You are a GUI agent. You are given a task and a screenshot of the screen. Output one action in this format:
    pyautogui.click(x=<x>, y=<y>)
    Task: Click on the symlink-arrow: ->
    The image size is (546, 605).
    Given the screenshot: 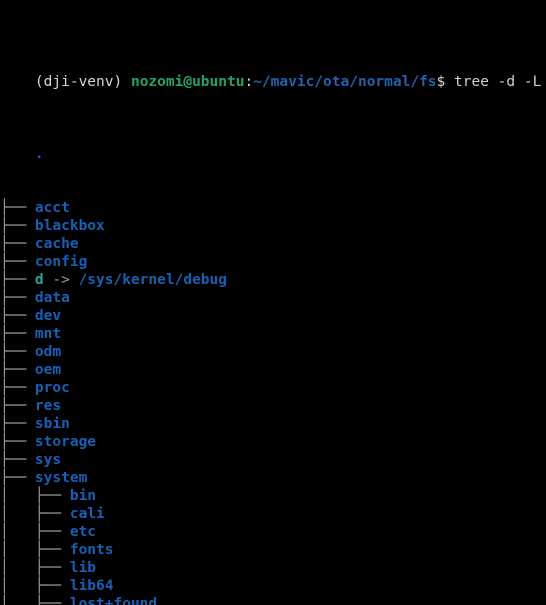 What is the action you would take?
    pyautogui.click(x=61, y=280)
    